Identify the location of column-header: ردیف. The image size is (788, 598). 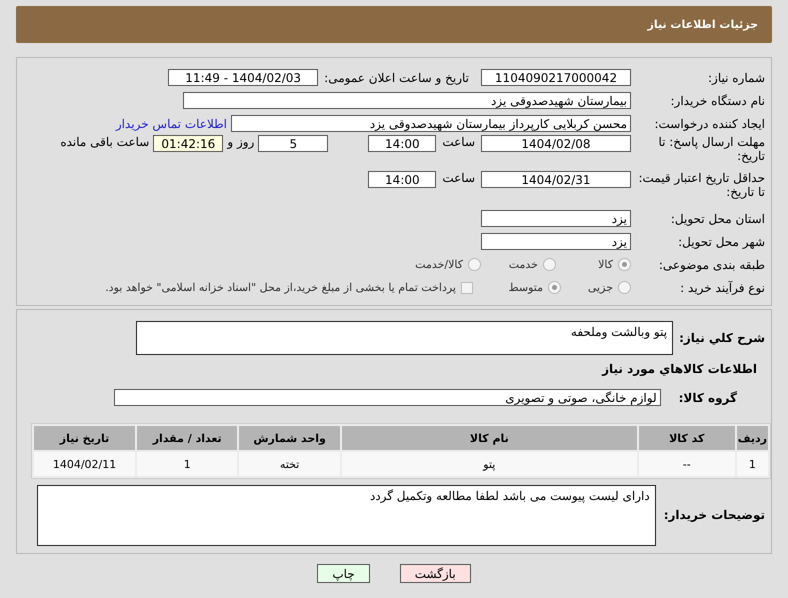
(752, 438).